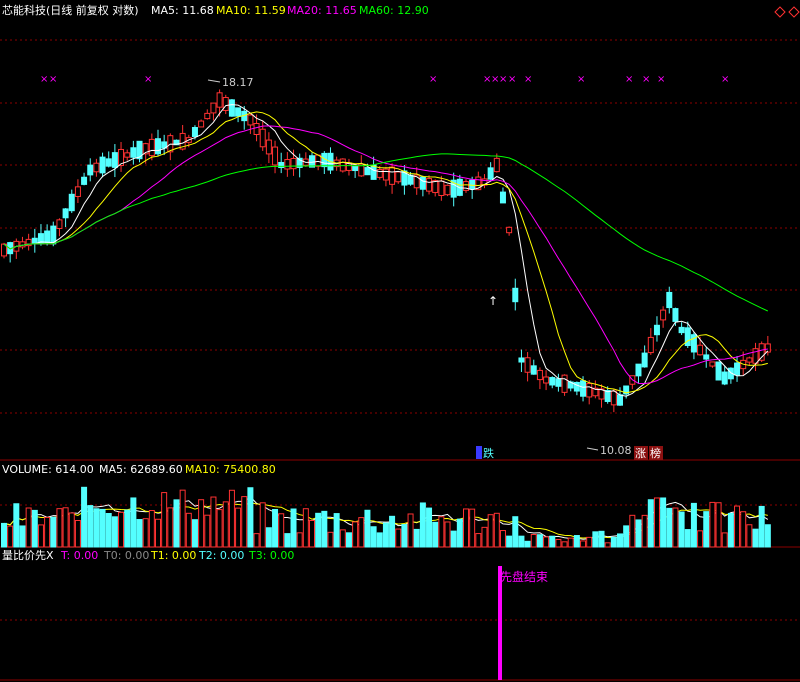  I want to click on board-tag: 榜, so click(655, 453).